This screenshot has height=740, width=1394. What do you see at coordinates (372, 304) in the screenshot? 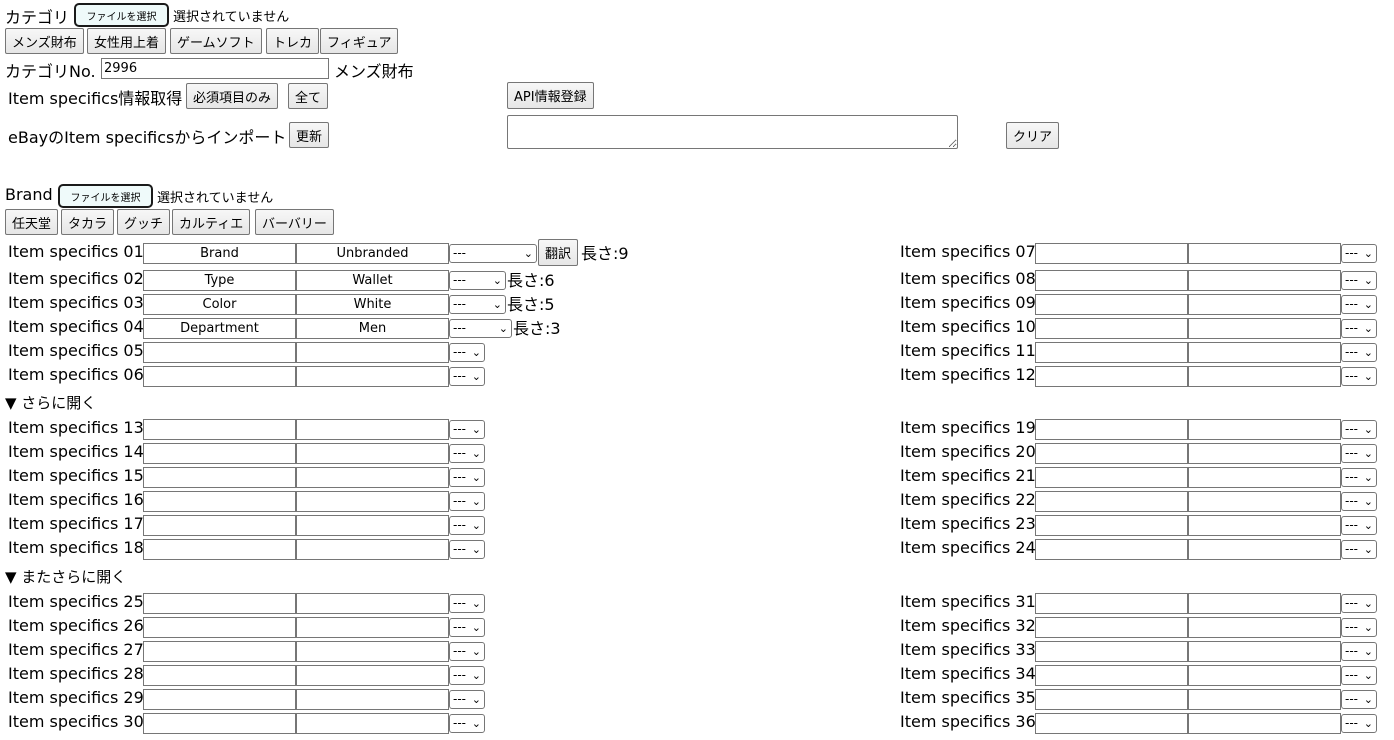
I see `item-specifics-value-input: White` at bounding box center [372, 304].